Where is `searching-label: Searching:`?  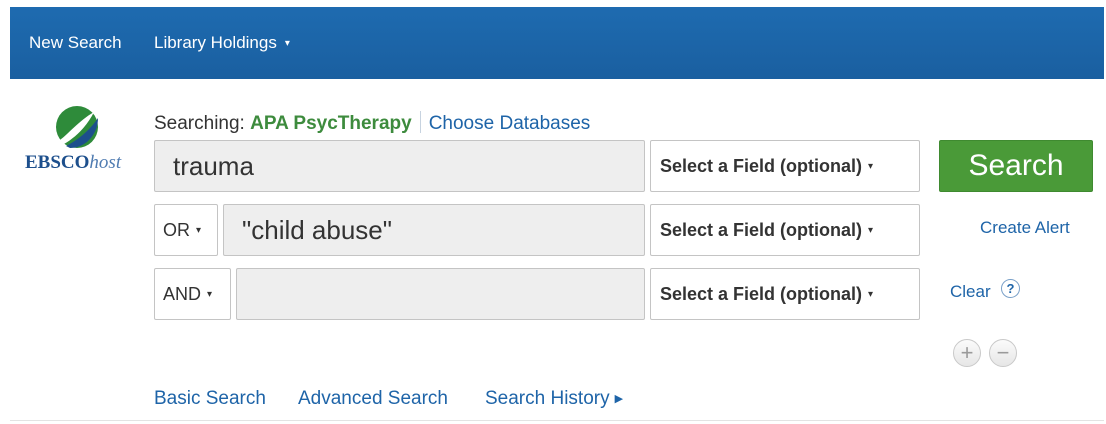 searching-label: Searching: is located at coordinates (199, 123).